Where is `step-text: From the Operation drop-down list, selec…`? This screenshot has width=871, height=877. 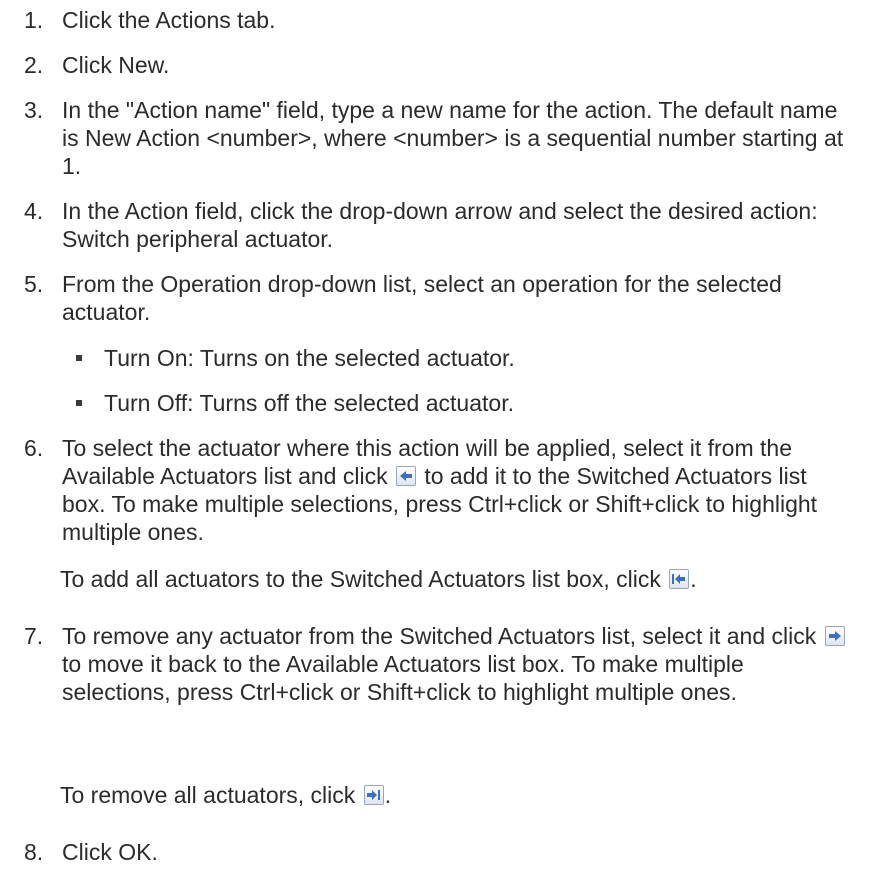
step-text: From the Operation drop-down list, selec… is located at coordinates (422, 298).